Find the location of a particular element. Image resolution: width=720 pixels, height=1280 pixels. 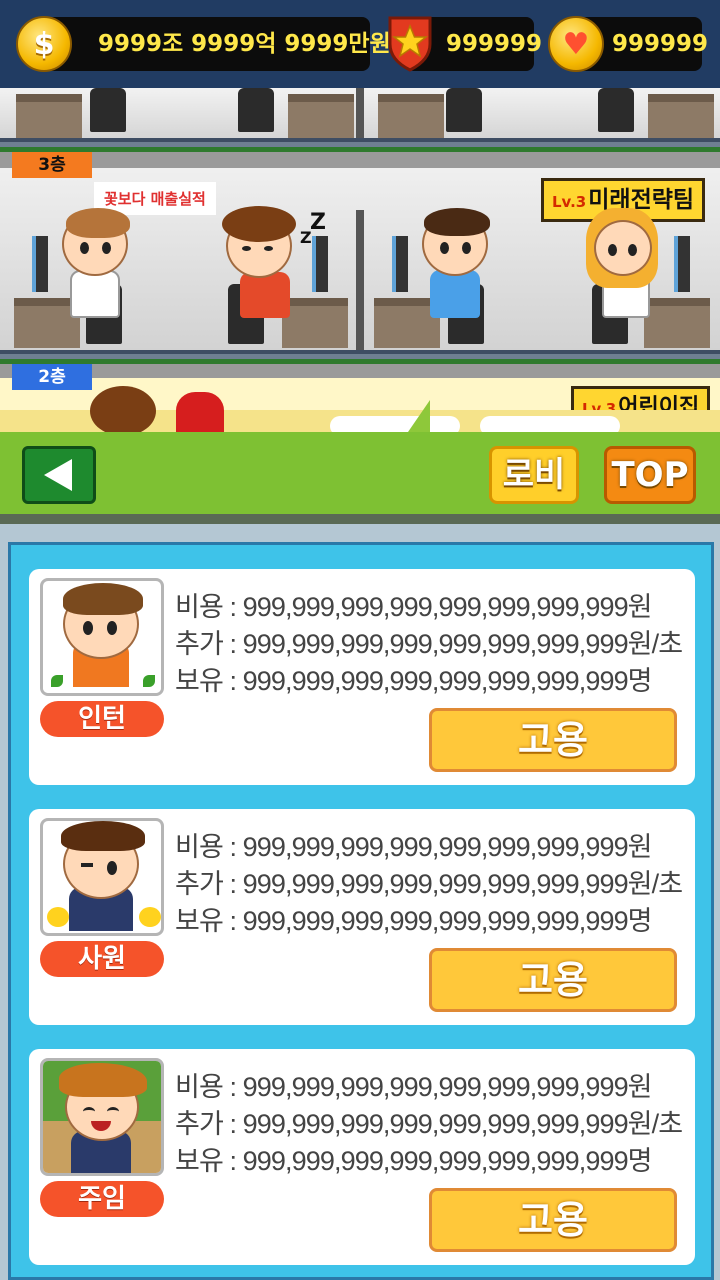

lobby-button: 로비 is located at coordinates (534, 475).